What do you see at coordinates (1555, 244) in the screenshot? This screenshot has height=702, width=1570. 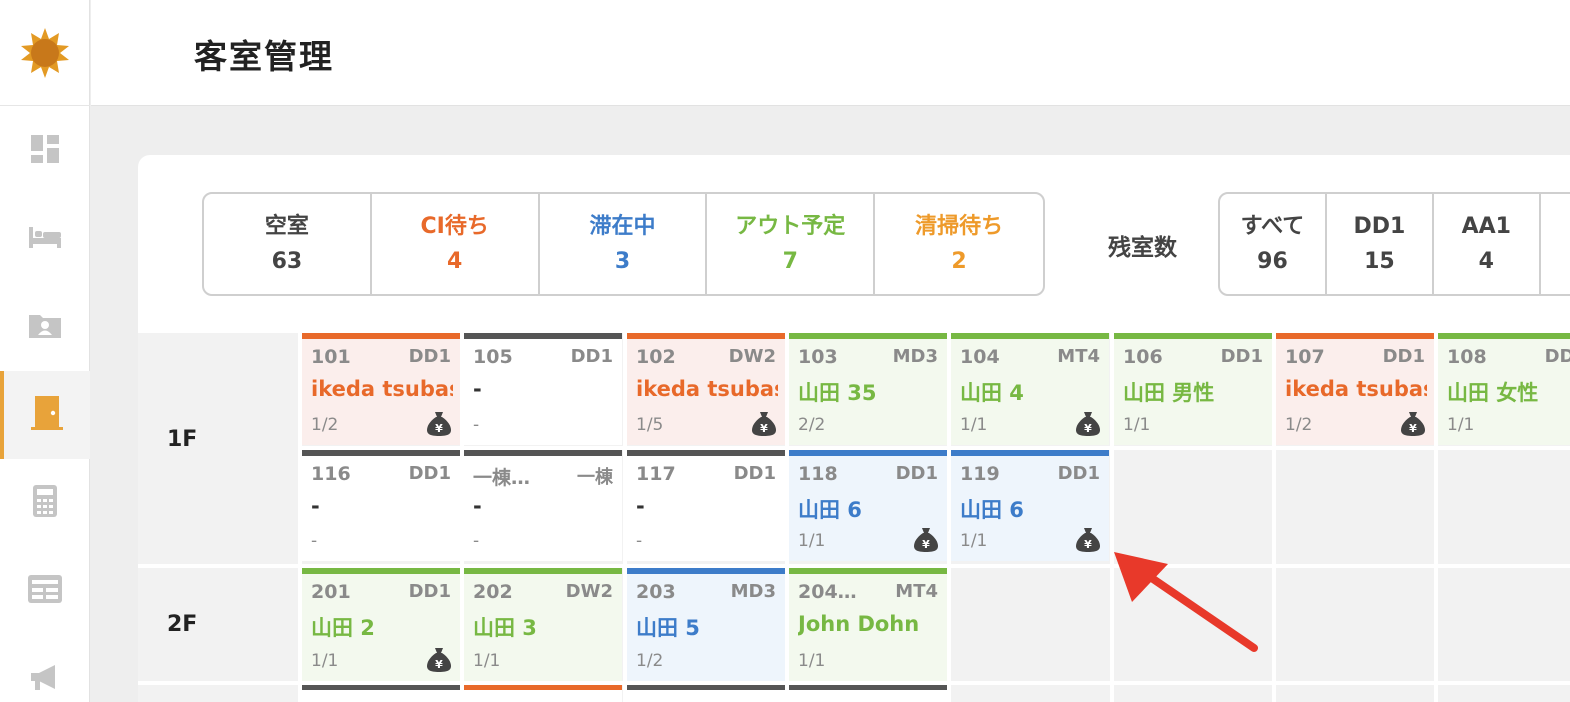 I see `remaining-filter-more` at bounding box center [1555, 244].